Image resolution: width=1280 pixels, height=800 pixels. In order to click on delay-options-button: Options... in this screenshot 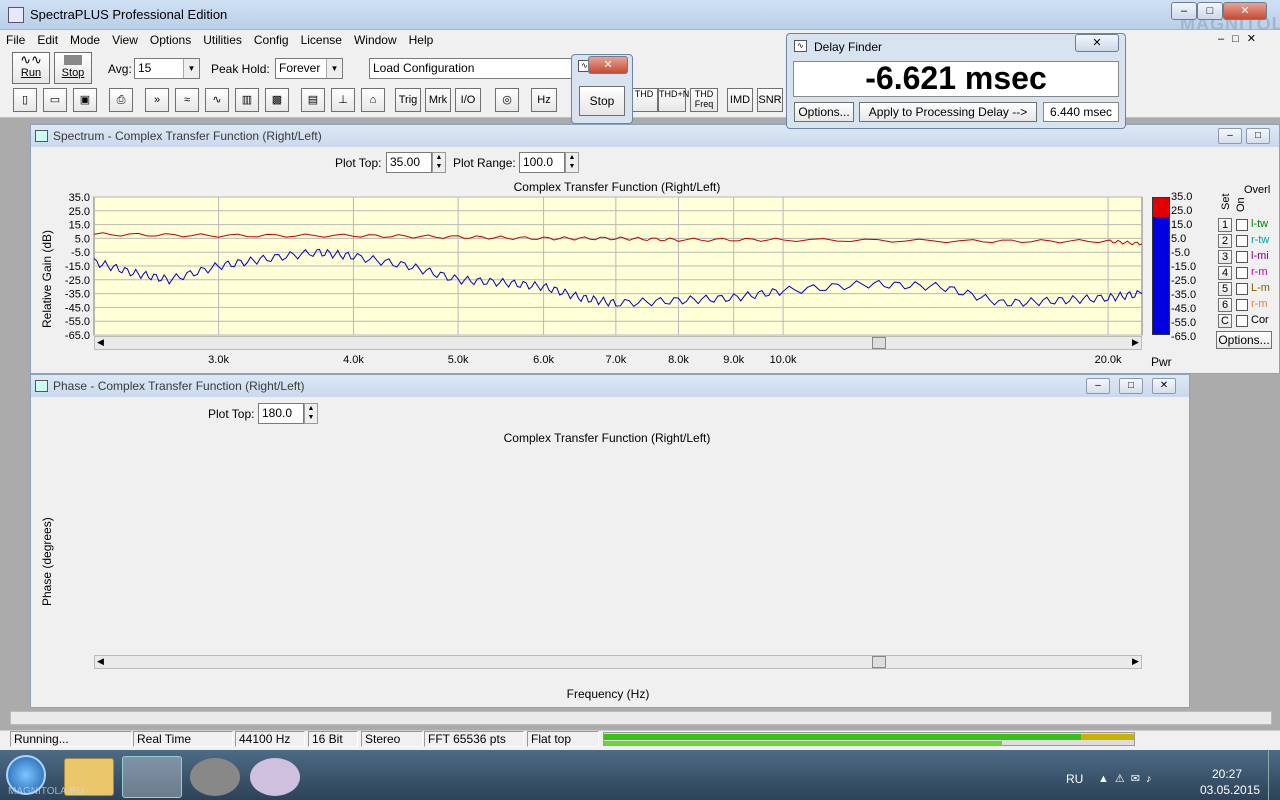, I will do `click(824, 112)`.